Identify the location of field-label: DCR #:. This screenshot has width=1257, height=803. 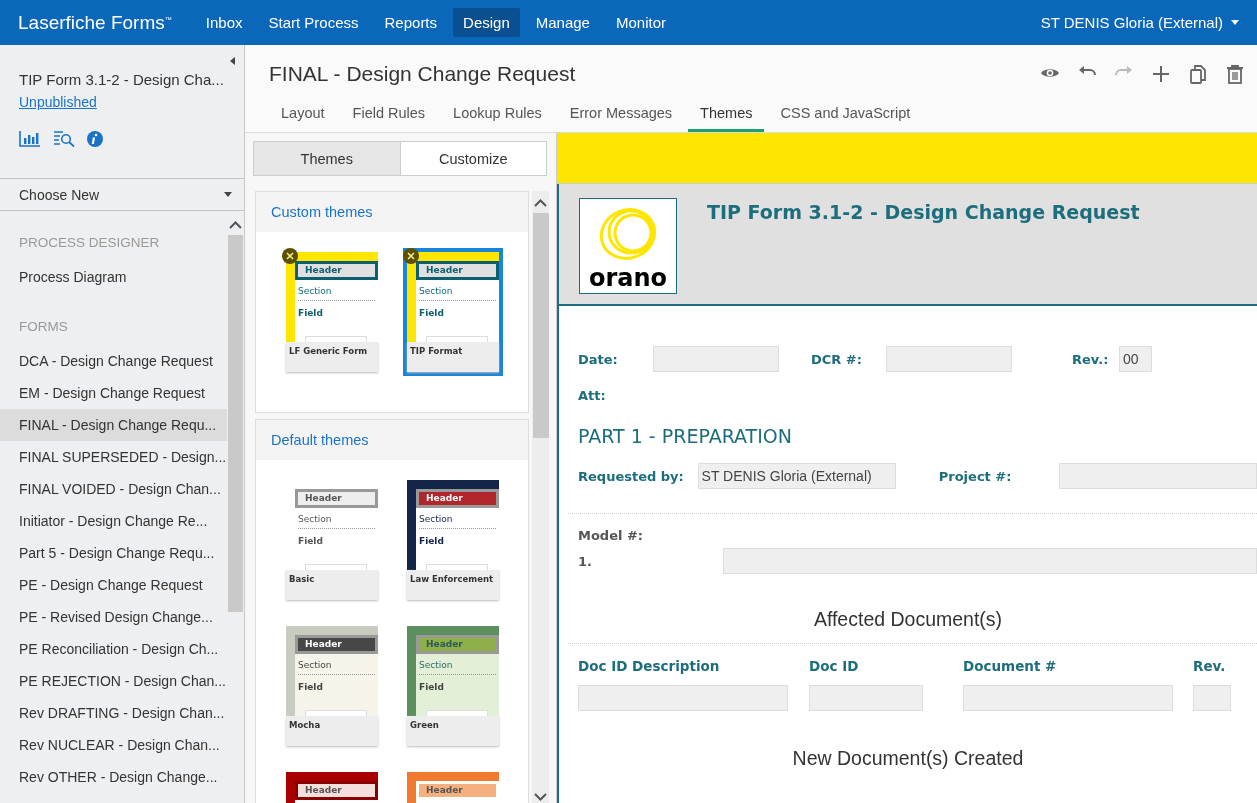
(837, 359).